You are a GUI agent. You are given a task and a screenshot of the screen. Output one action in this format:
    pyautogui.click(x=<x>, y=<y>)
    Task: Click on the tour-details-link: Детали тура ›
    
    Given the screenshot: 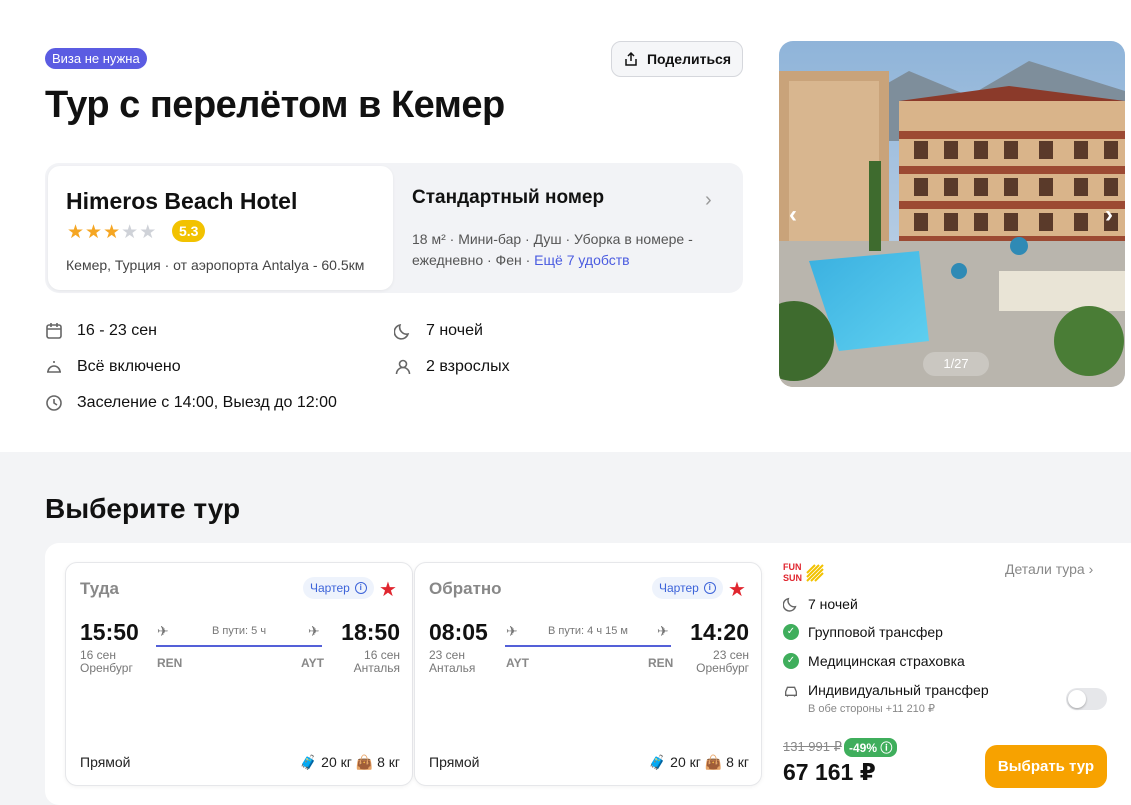 What is the action you would take?
    pyautogui.click(x=1049, y=569)
    